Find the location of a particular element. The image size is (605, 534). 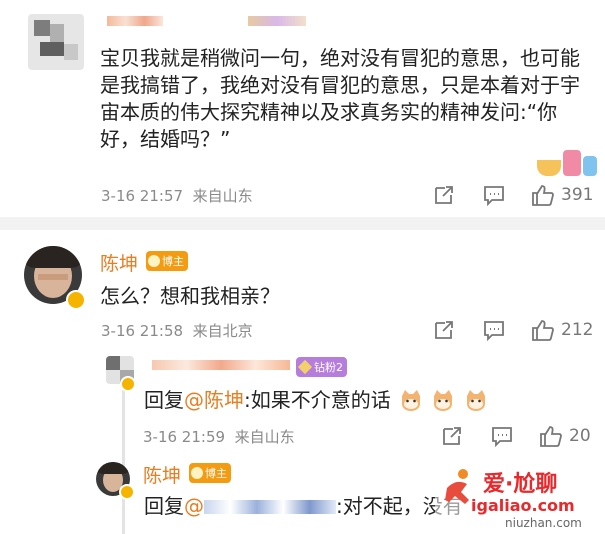

decoration-sticker is located at coordinates (568, 163).